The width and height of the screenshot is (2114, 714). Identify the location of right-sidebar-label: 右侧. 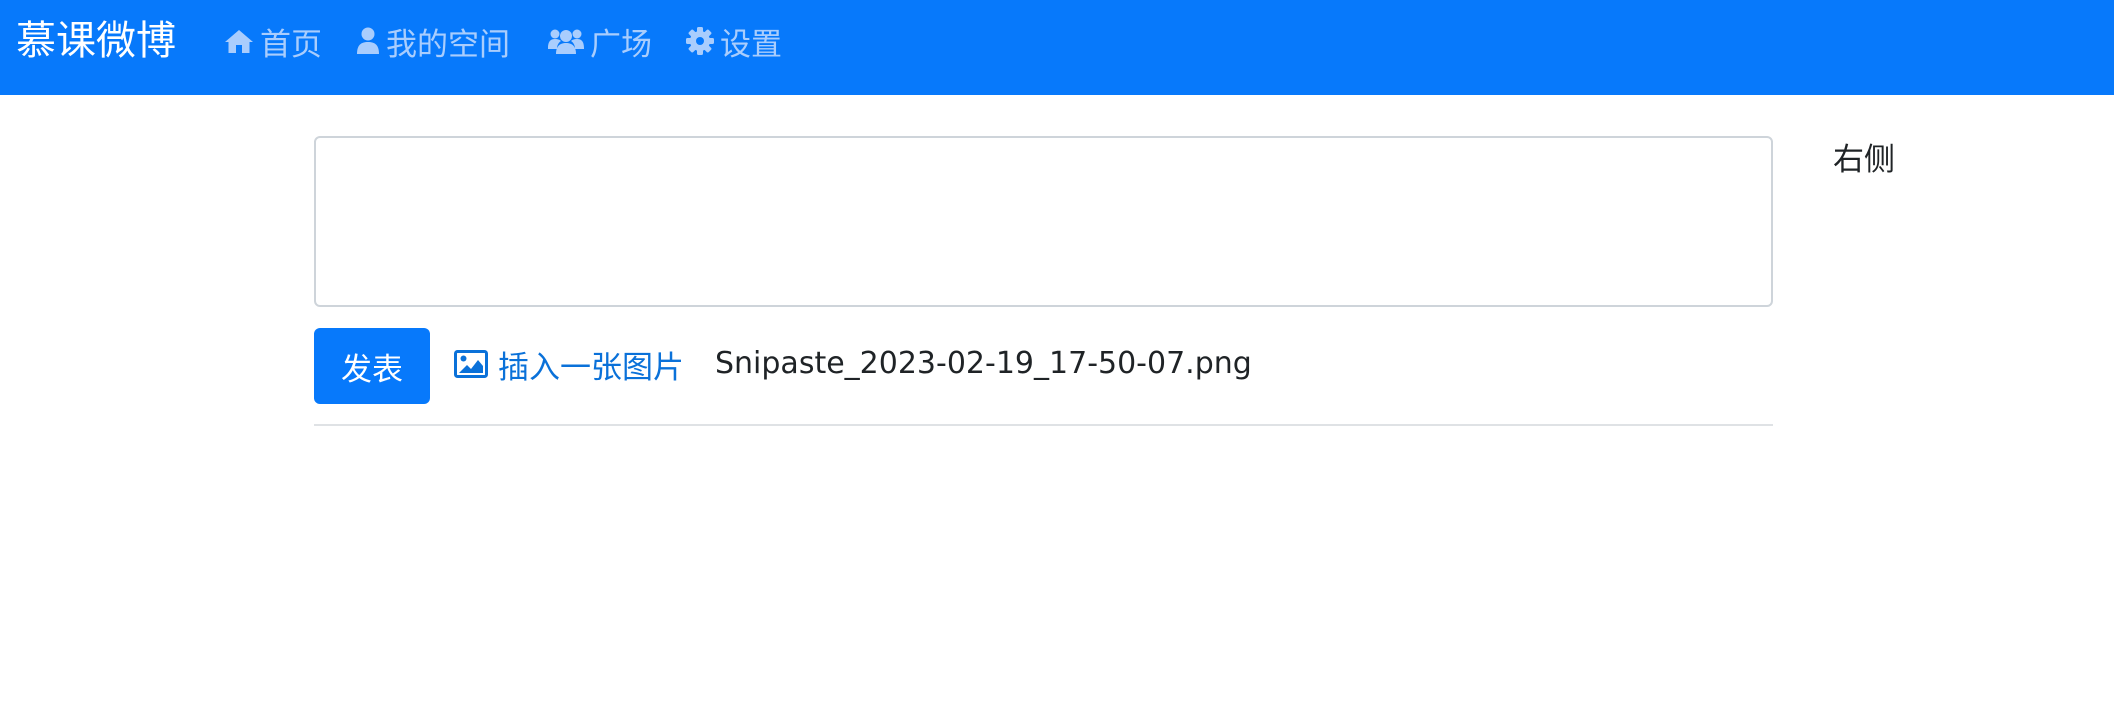
(1864, 160).